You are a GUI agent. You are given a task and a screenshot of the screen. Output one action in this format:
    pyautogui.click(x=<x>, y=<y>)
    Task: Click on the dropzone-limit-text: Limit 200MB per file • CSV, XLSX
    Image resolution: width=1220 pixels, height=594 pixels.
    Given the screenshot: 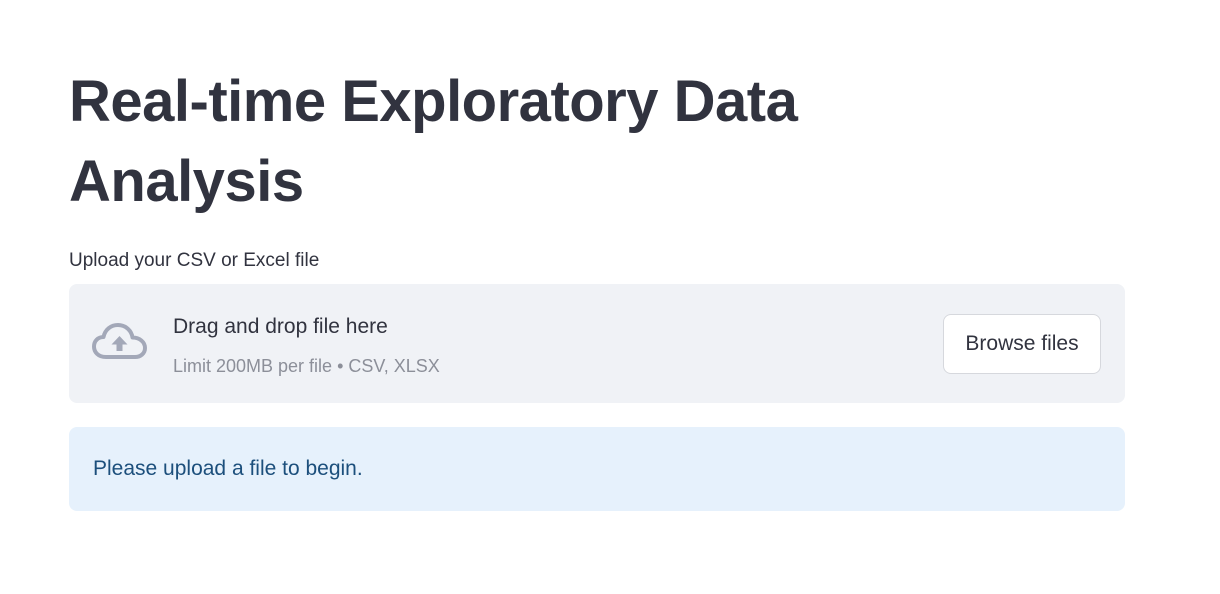 What is the action you would take?
    pyautogui.click(x=306, y=366)
    